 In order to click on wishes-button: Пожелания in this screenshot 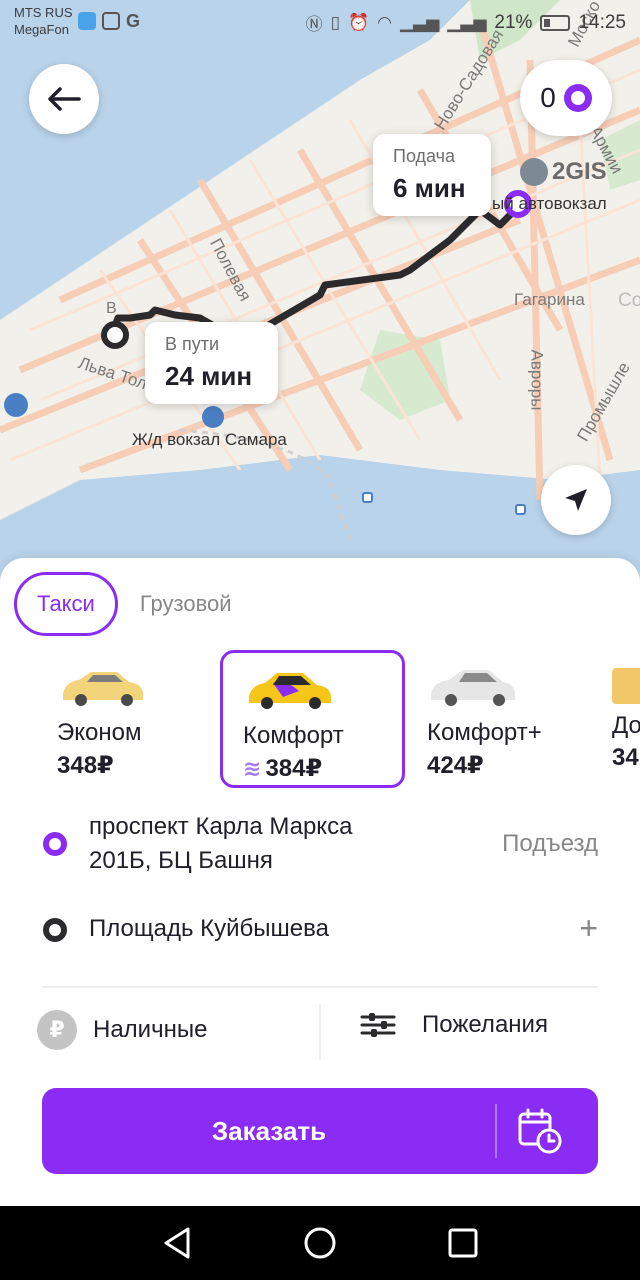, I will do `click(454, 1025)`.